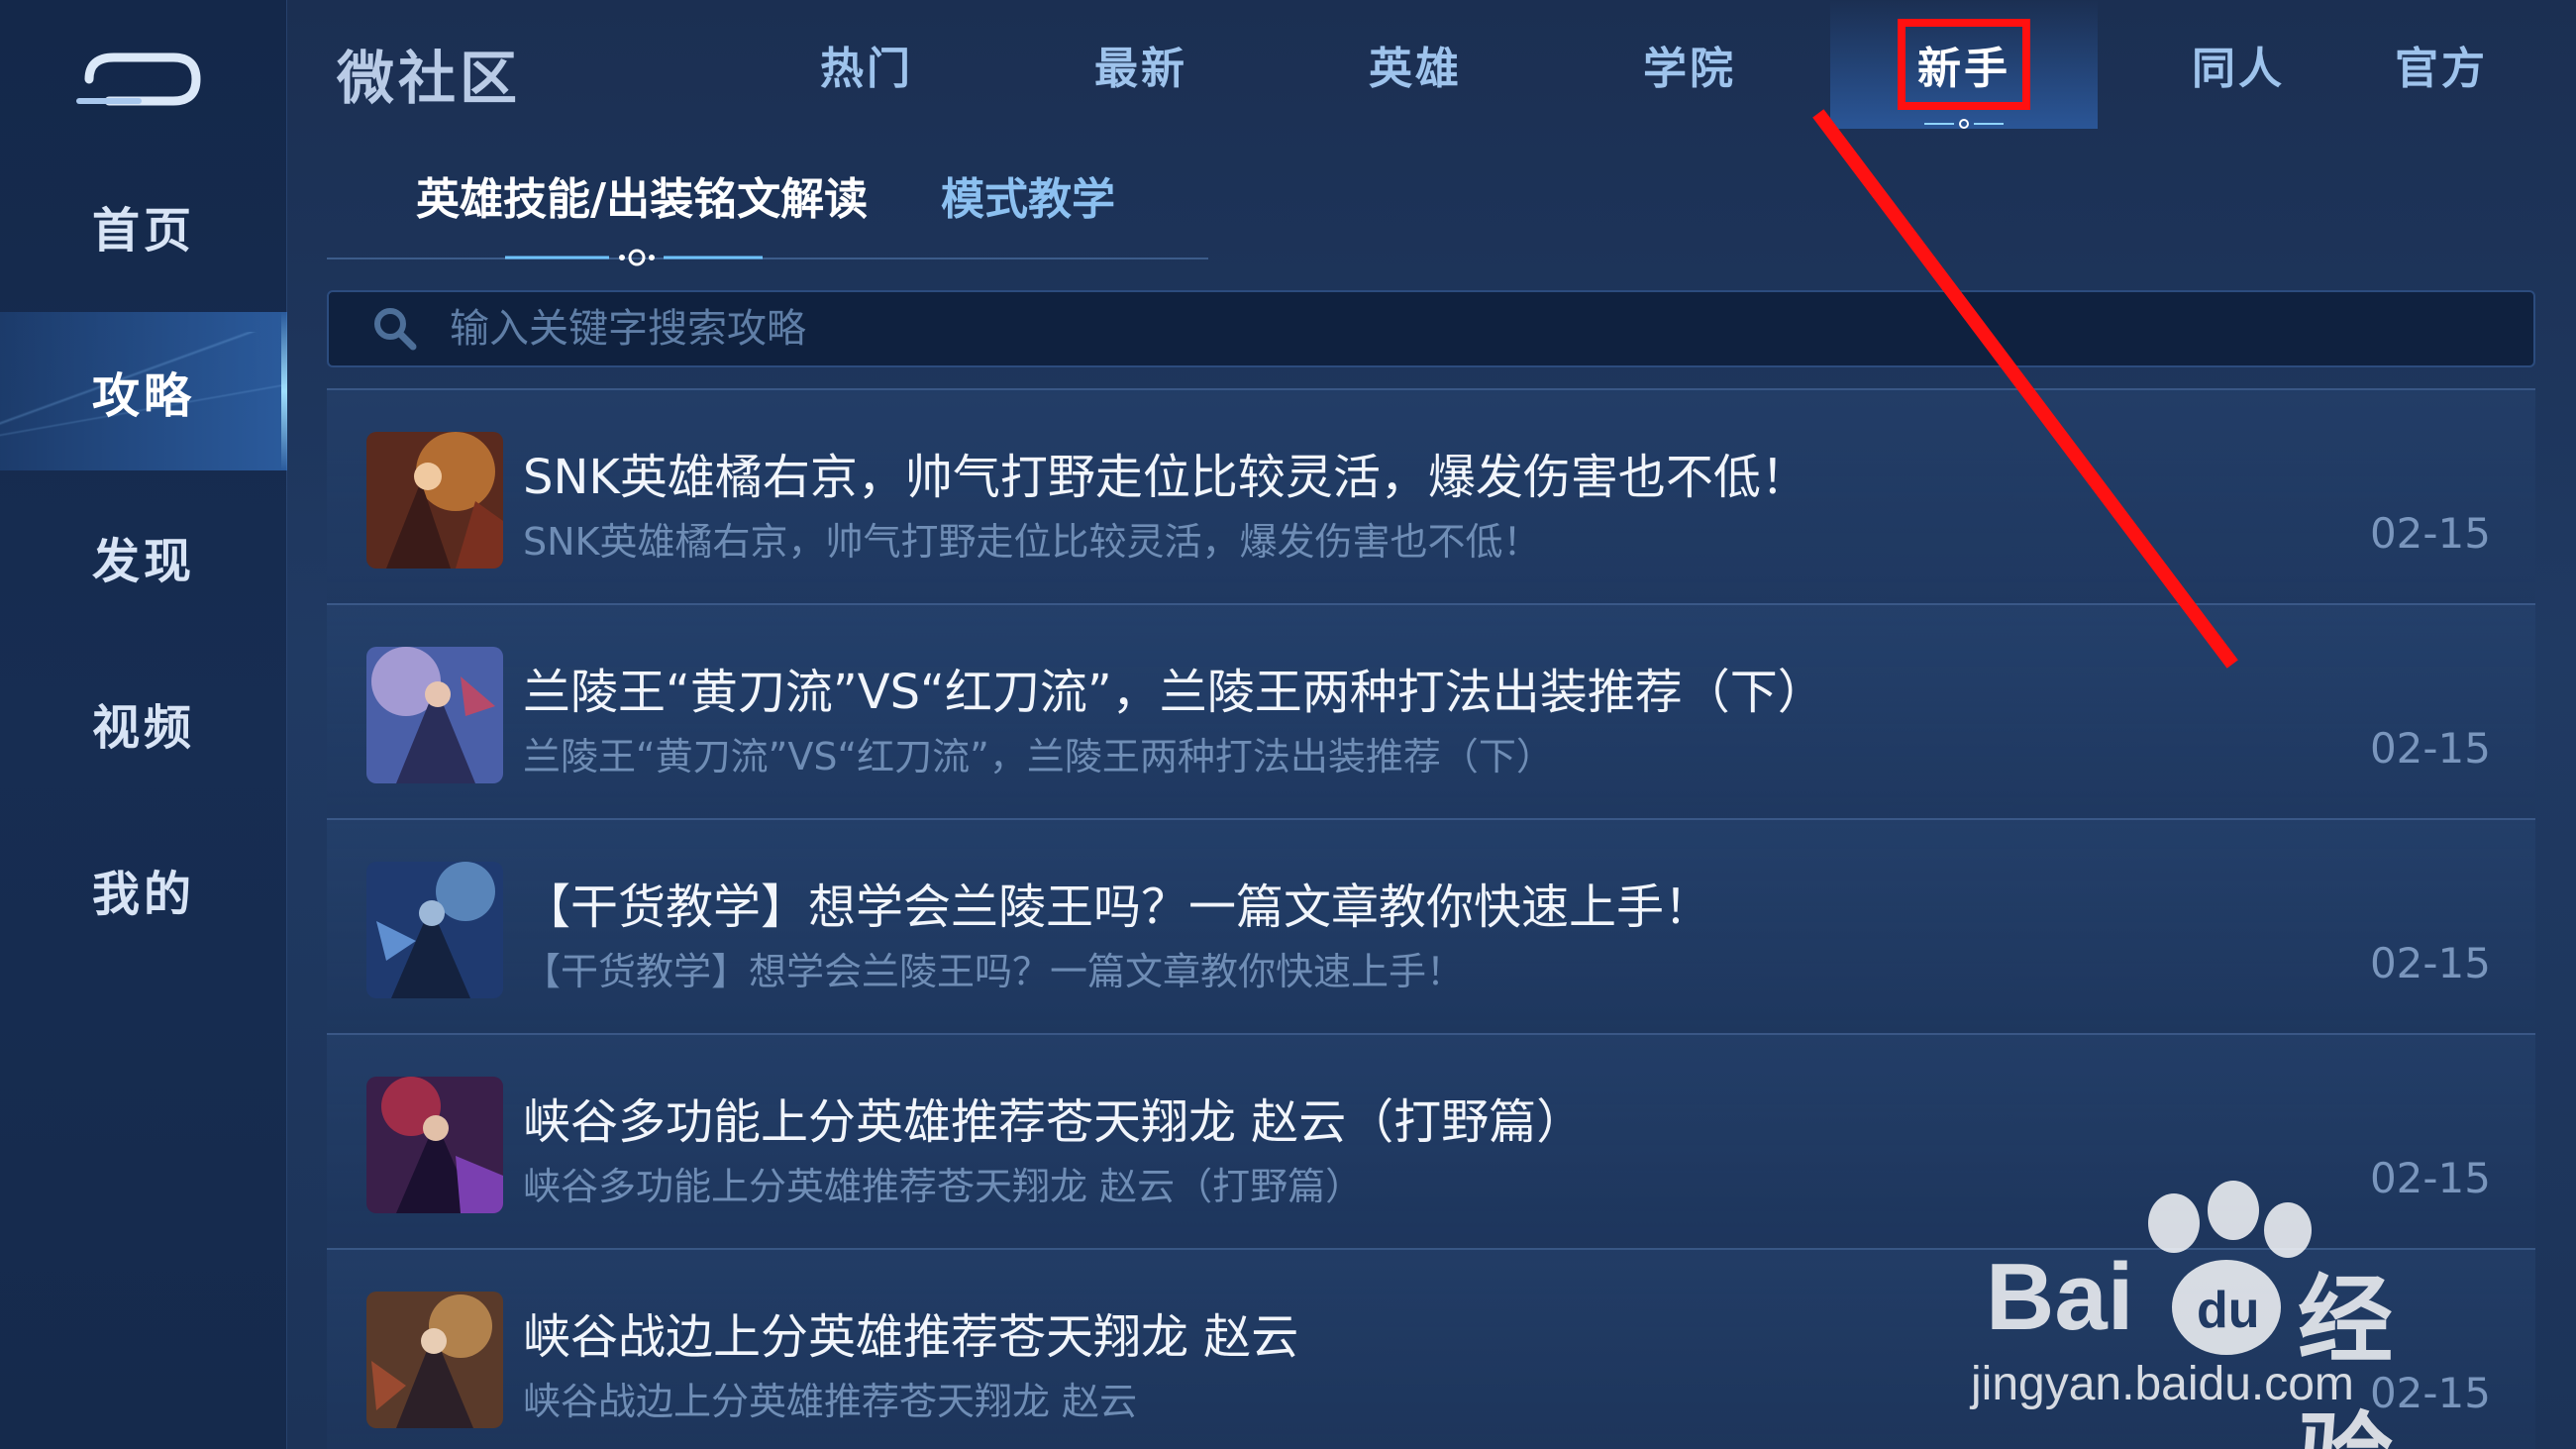 The image size is (2576, 1449). I want to click on tab-latest: 最新, so click(1141, 64).